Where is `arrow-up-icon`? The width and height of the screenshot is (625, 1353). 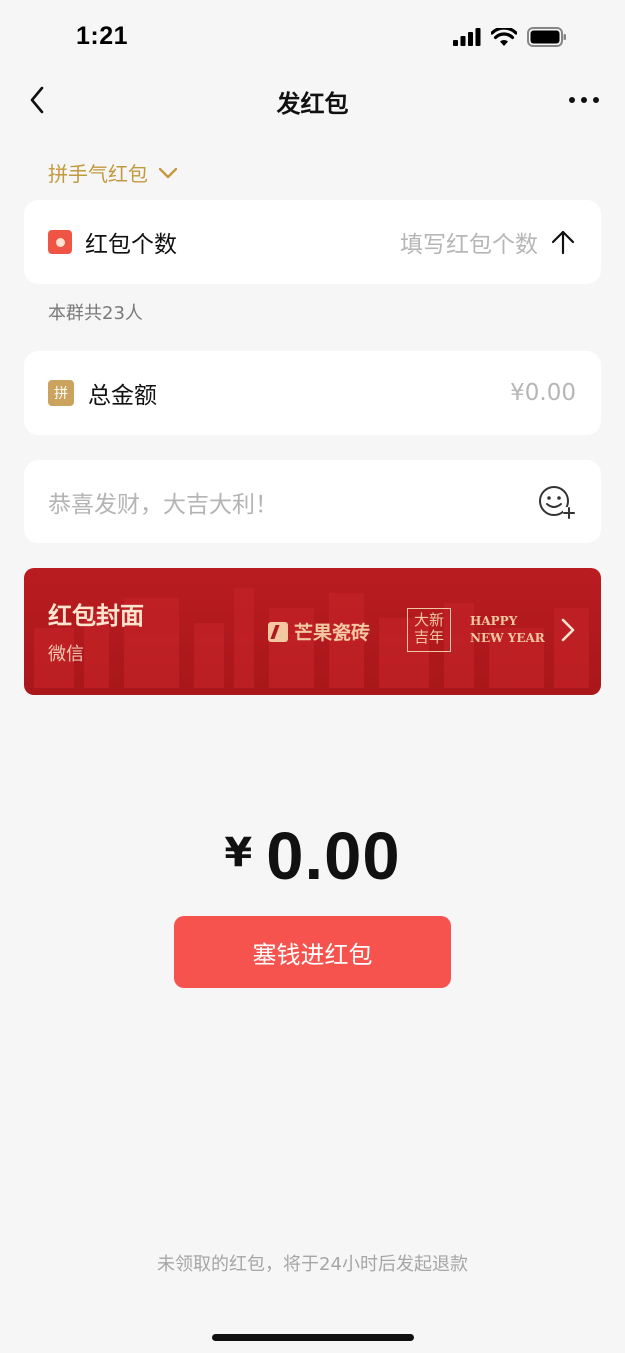 arrow-up-icon is located at coordinates (563, 242).